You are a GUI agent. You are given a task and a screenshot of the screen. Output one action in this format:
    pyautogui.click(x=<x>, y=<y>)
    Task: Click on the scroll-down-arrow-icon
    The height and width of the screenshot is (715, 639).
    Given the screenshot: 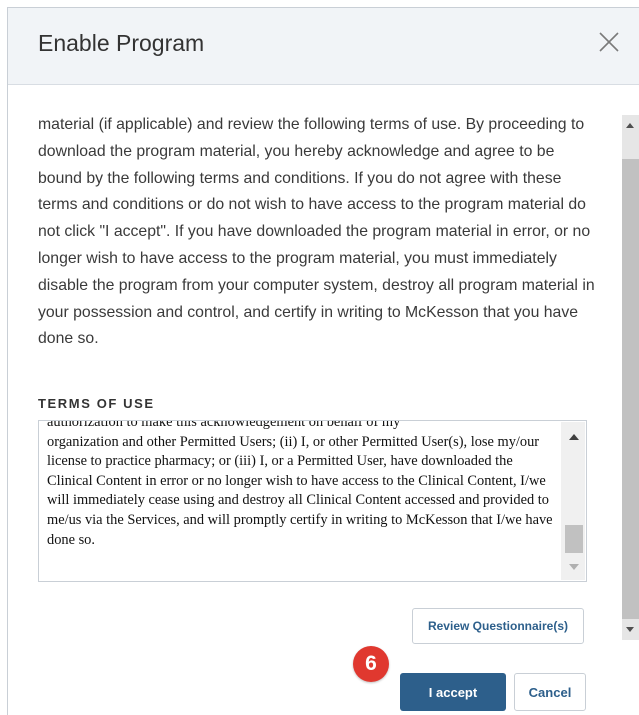 What is the action you would take?
    pyautogui.click(x=630, y=629)
    